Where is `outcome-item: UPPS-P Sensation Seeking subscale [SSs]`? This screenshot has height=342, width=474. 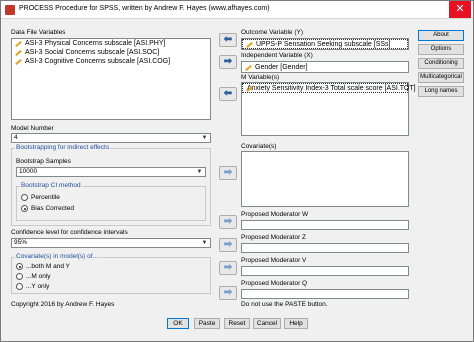 outcome-item: UPPS-P Sensation Seeking subscale [SSs] is located at coordinates (325, 44).